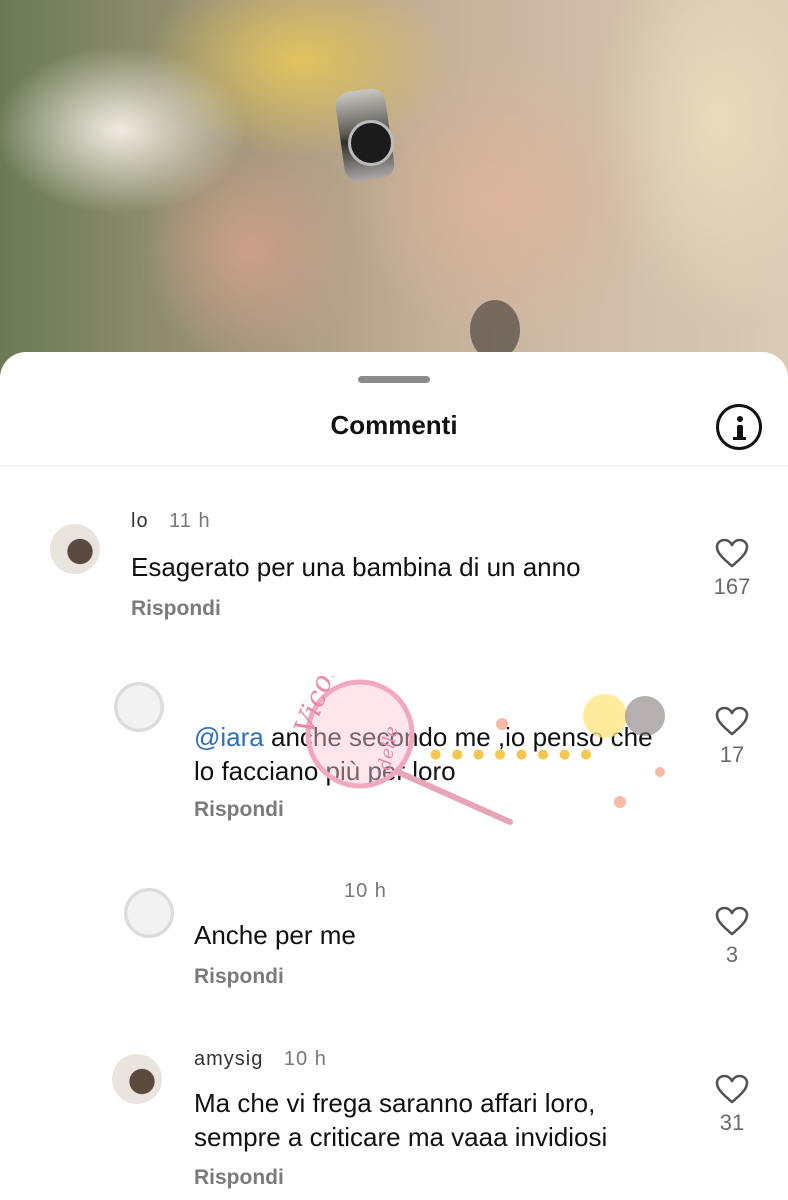 This screenshot has height=1200, width=788. Describe the element at coordinates (739, 427) in the screenshot. I see `info-icon` at that location.